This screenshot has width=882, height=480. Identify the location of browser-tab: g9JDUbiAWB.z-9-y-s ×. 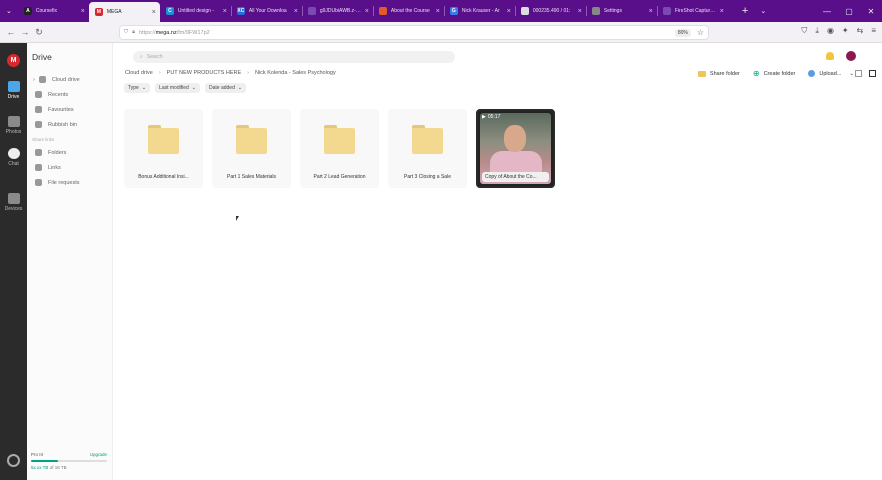
(337, 11).